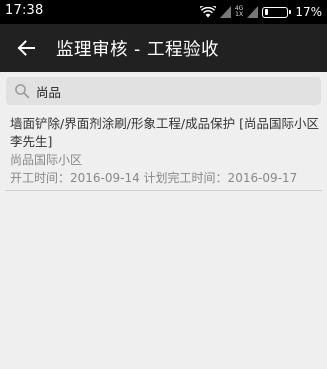 The height and width of the screenshot is (369, 327). I want to click on divider, so click(163, 190).